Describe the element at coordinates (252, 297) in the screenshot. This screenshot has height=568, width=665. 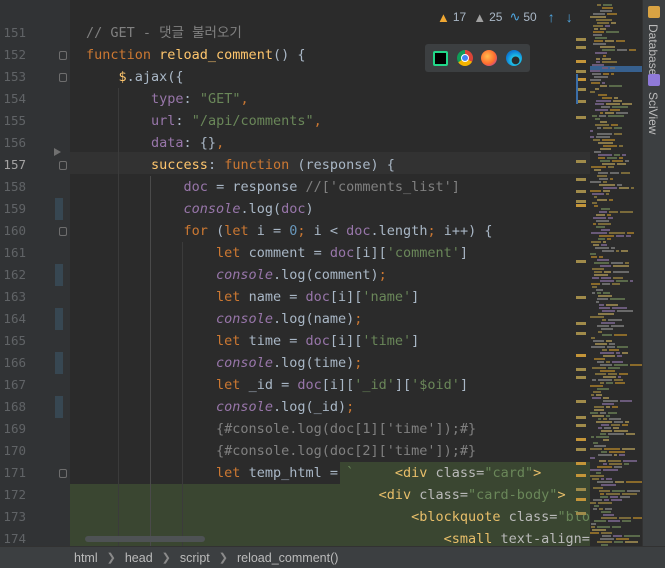
I see `code-line: let name = doc[i]['name']` at that location.